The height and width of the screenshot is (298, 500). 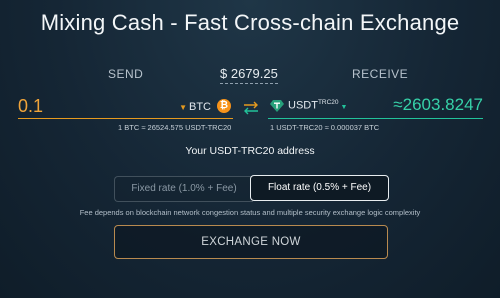 I want to click on send-amount-input: 0.1, so click(x=30, y=106).